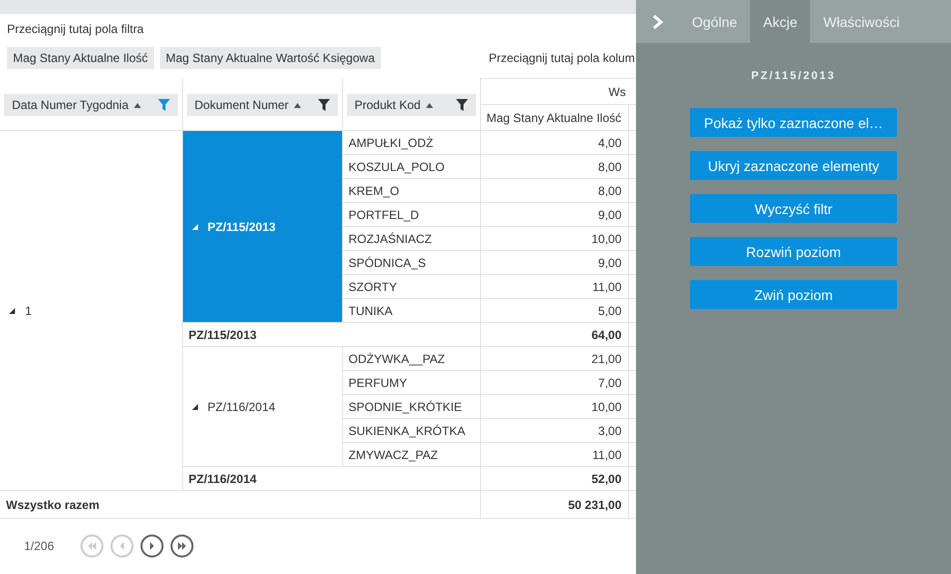 The height and width of the screenshot is (574, 951). I want to click on grand-total-label: Wszystko razem, so click(240, 504).